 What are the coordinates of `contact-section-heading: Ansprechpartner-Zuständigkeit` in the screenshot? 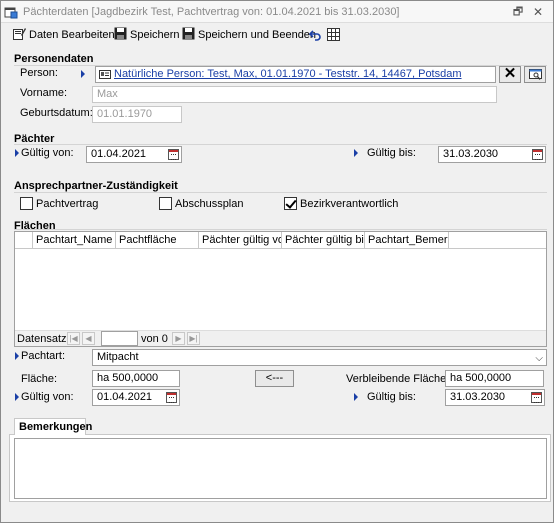 It's located at (96, 186).